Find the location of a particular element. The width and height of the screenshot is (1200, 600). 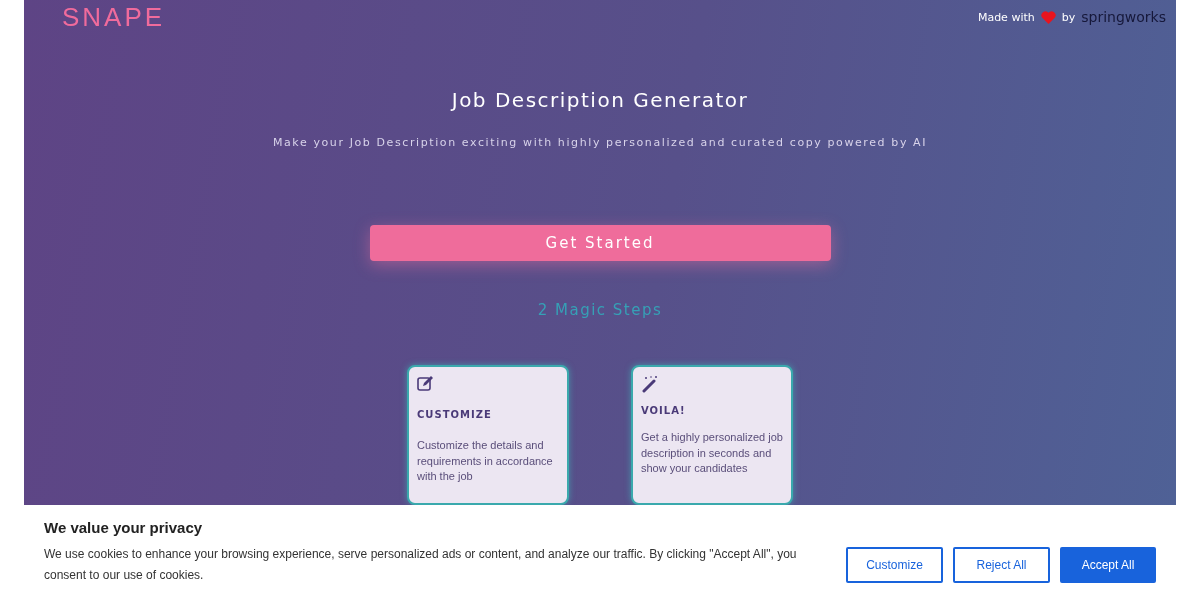

cookie-title: We value your privacy is located at coordinates (124, 527).